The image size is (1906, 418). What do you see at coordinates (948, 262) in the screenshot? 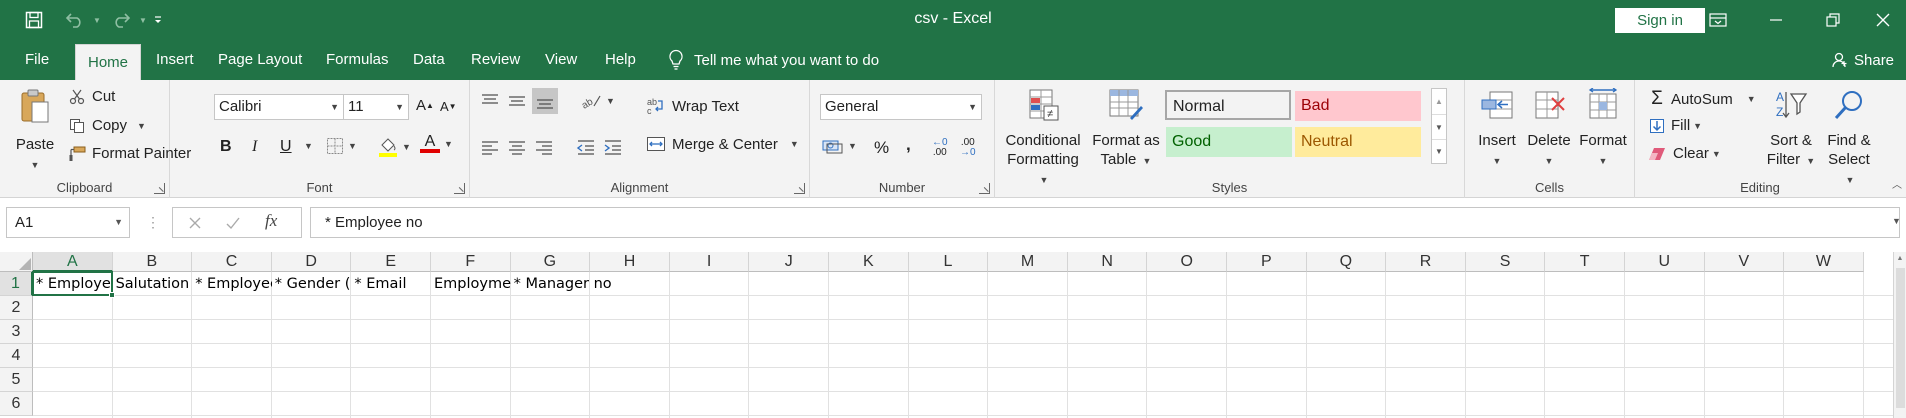
I see `column-header-l: L` at bounding box center [948, 262].